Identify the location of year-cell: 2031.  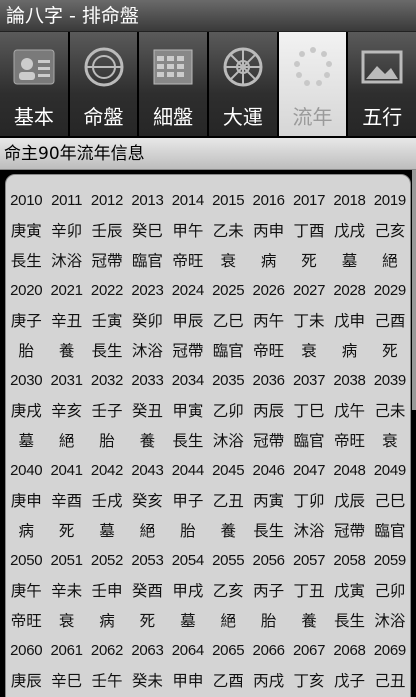
(66, 380).